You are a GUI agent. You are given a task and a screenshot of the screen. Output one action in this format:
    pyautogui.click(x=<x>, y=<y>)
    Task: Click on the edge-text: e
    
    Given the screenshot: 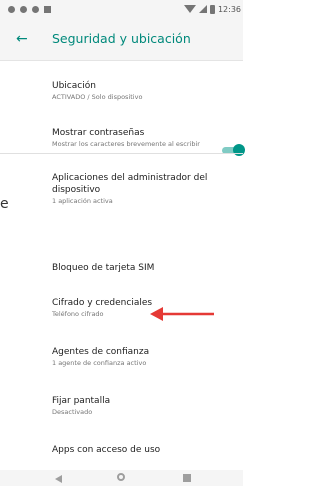 What is the action you would take?
    pyautogui.click(x=4, y=204)
    